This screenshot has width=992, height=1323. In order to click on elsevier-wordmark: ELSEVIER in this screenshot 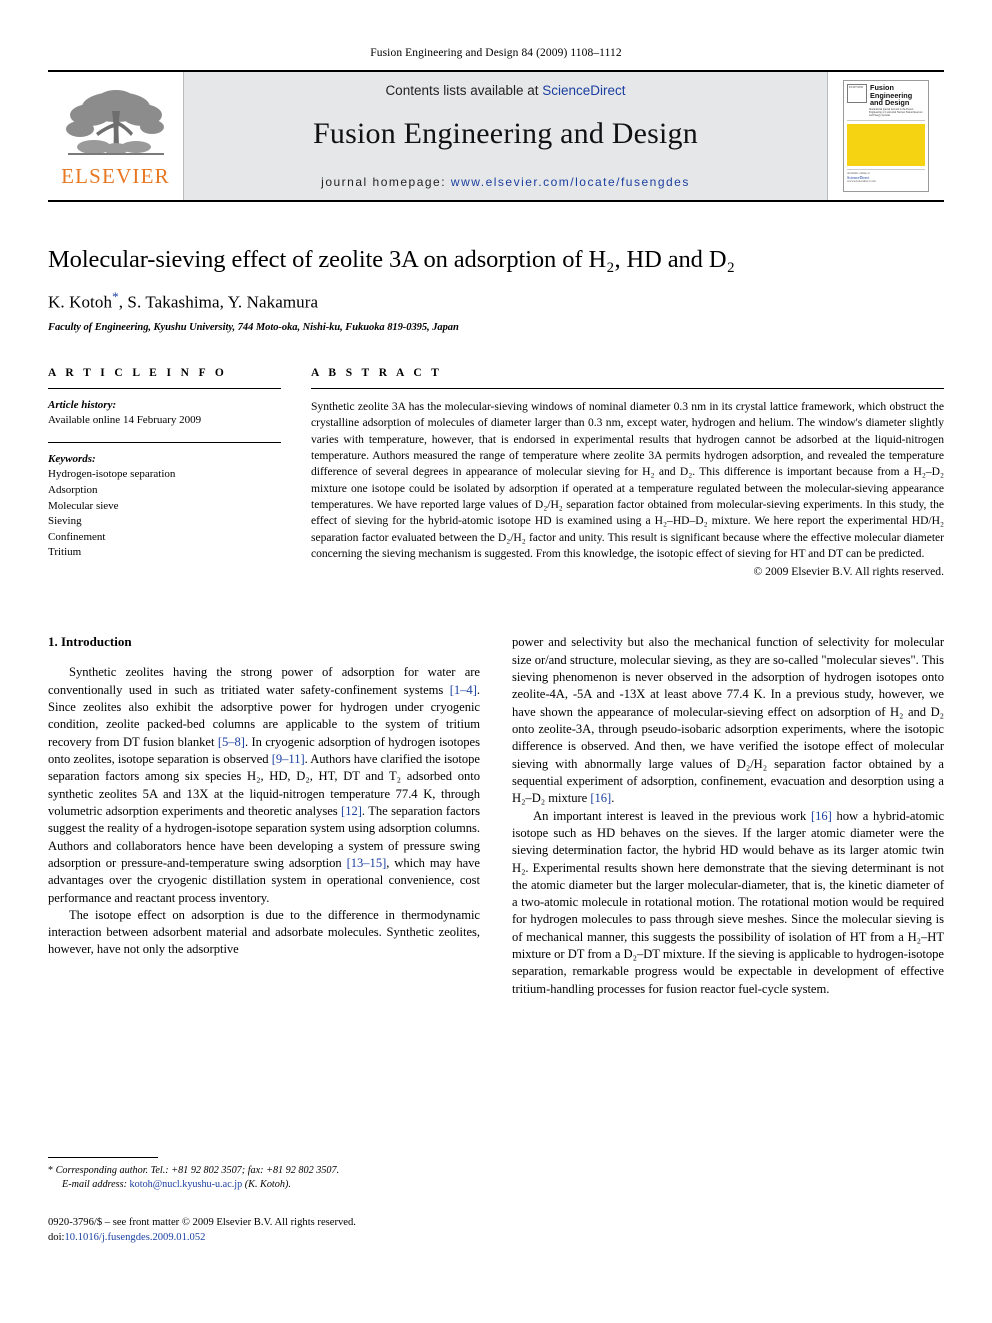, I will do `click(115, 176)`.